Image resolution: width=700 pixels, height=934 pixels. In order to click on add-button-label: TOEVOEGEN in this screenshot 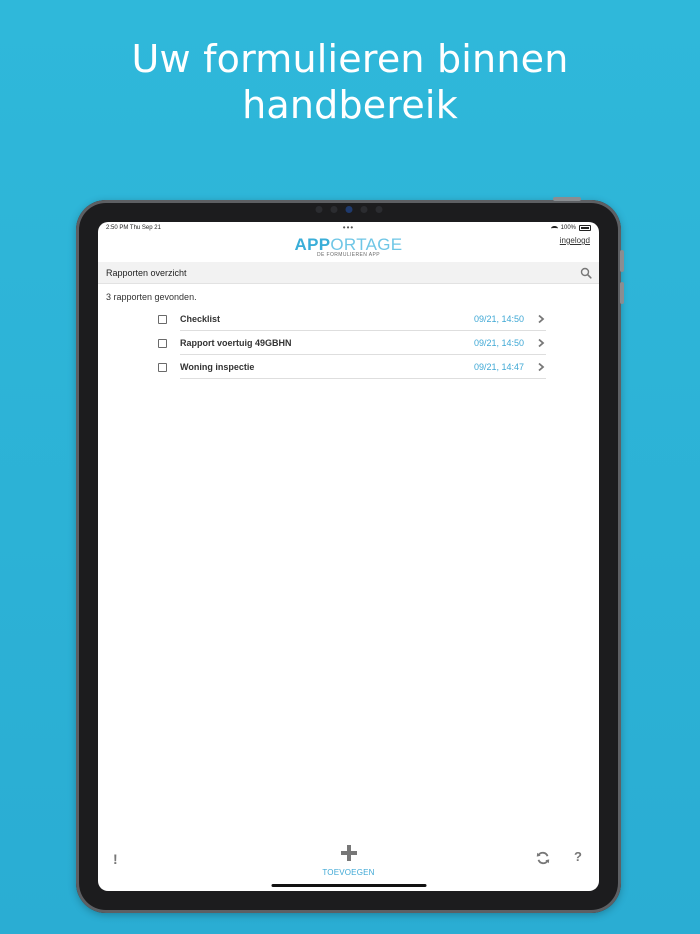, I will do `click(348, 872)`.